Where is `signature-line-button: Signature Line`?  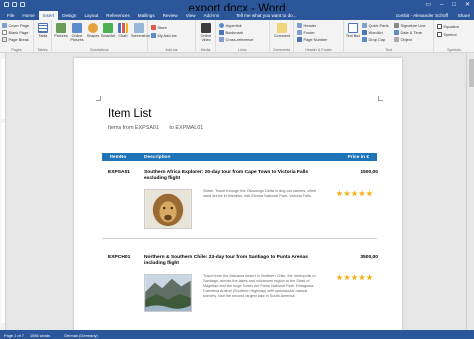
signature-line-button: Signature Line is located at coordinates (410, 25).